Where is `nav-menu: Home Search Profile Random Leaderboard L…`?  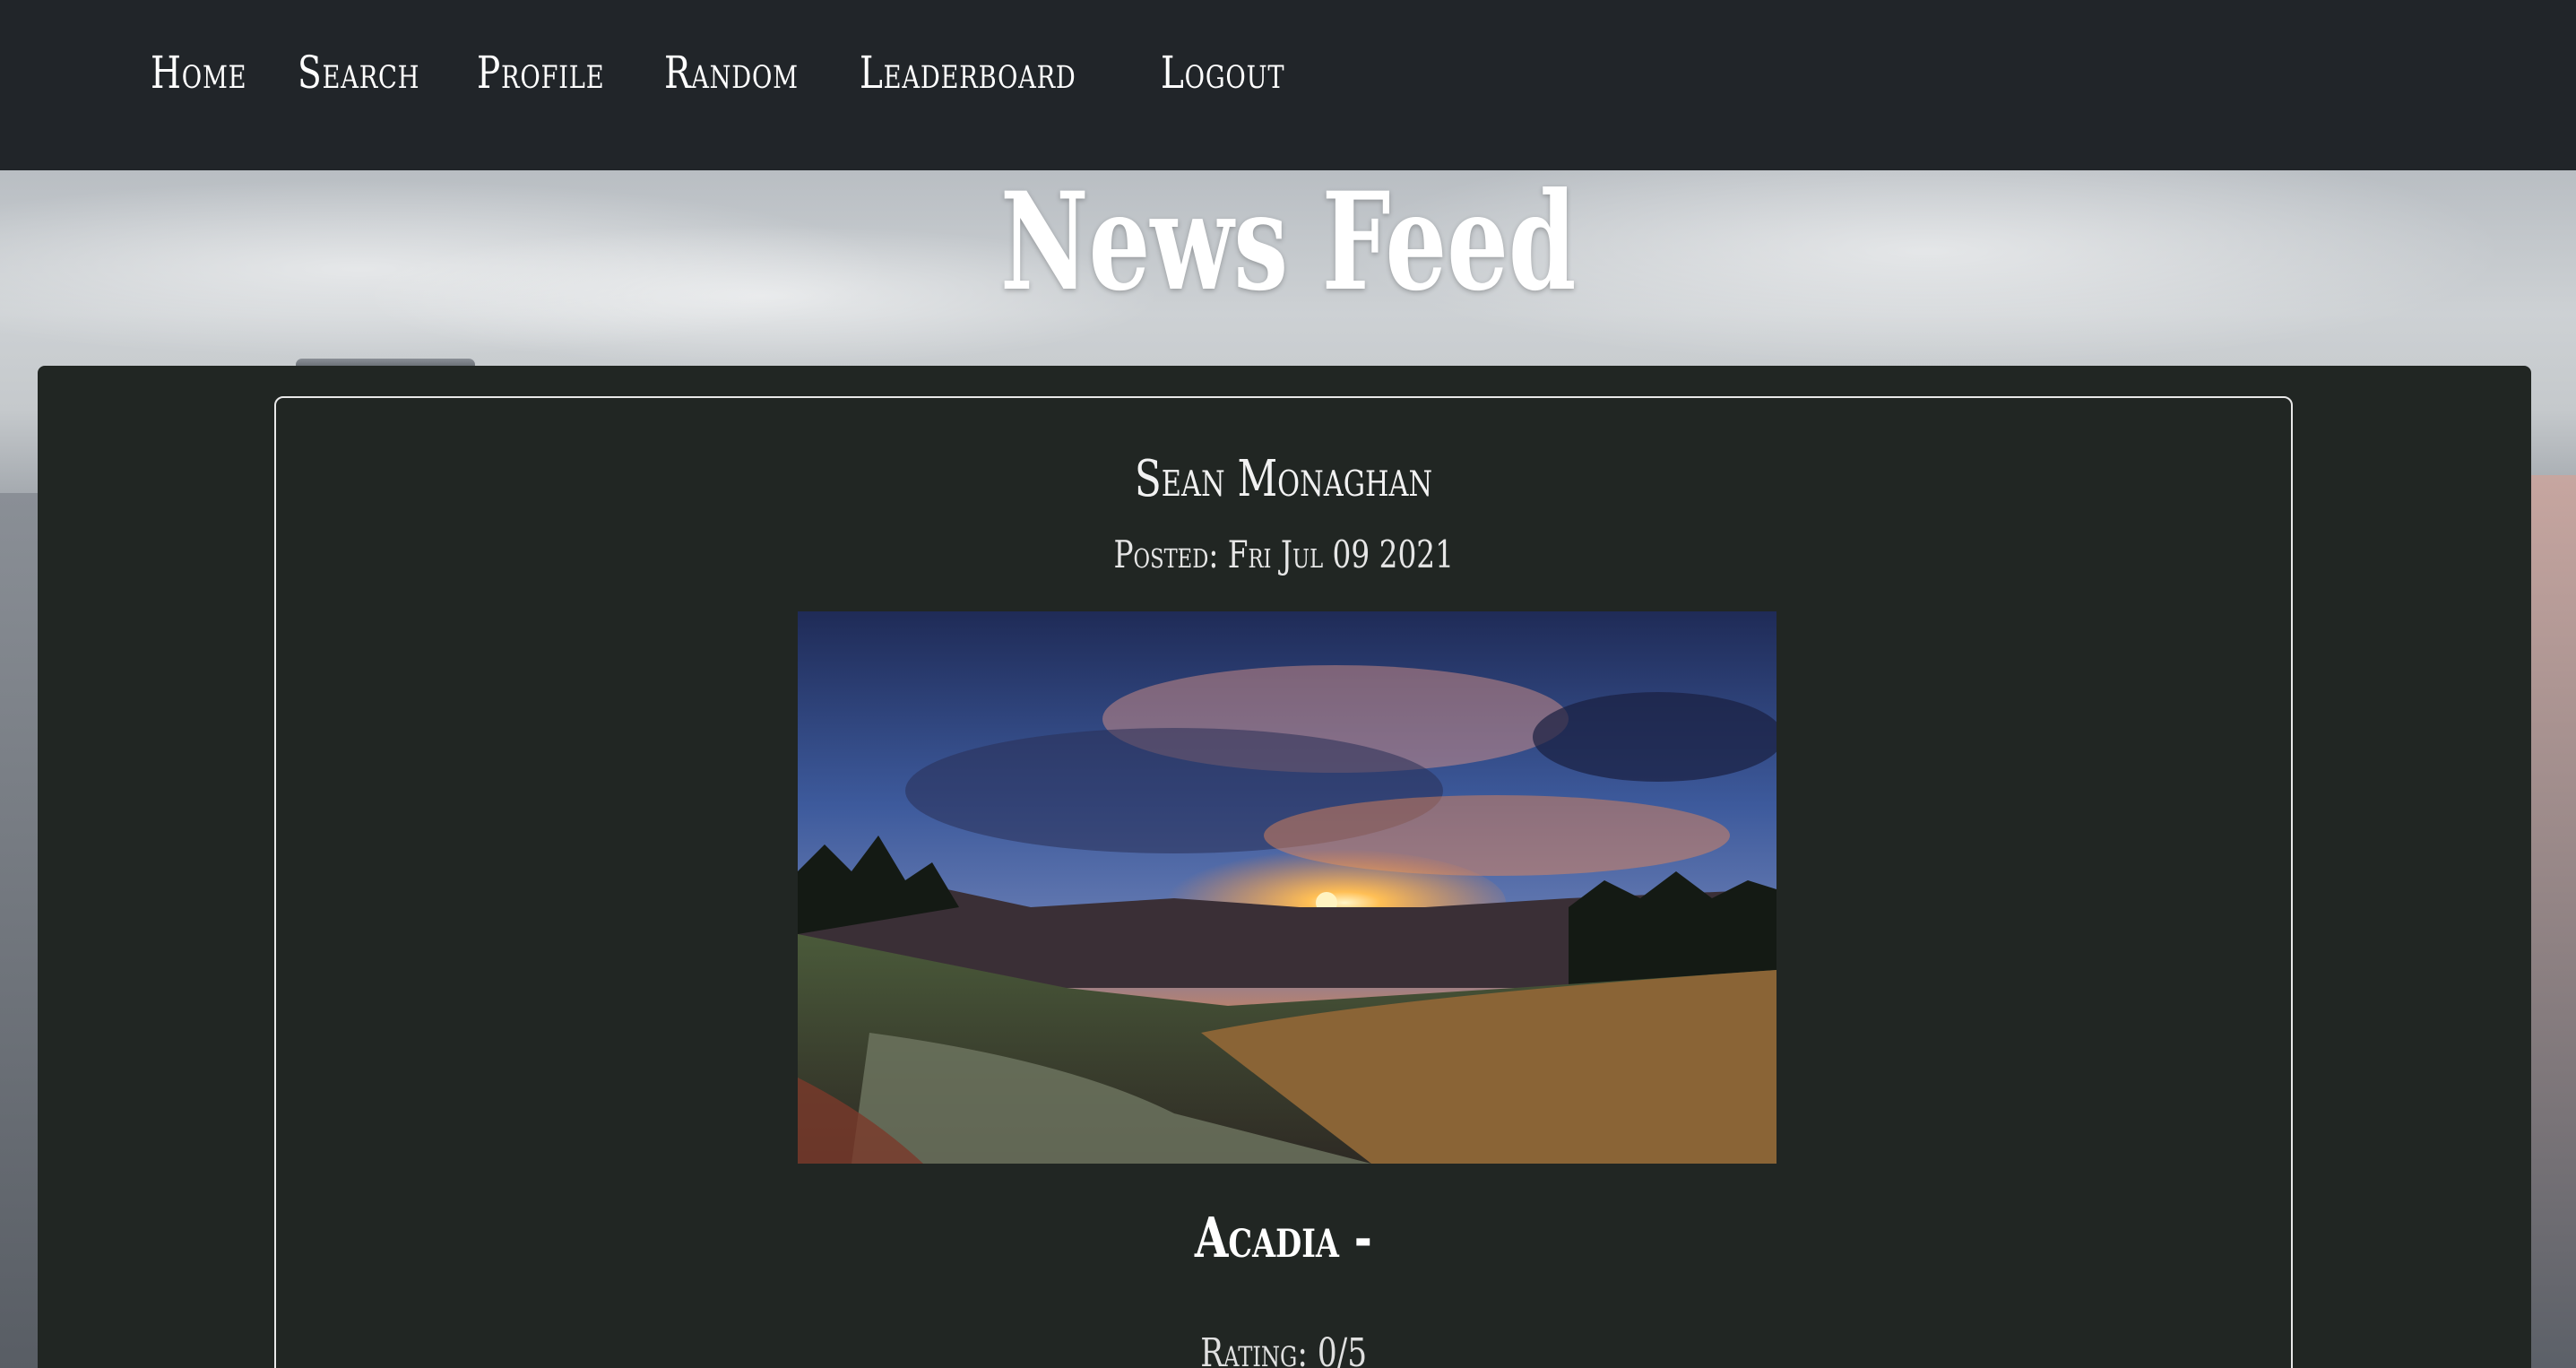
nav-menu: Home Search Profile Random Leaderboard L… is located at coordinates (717, 73).